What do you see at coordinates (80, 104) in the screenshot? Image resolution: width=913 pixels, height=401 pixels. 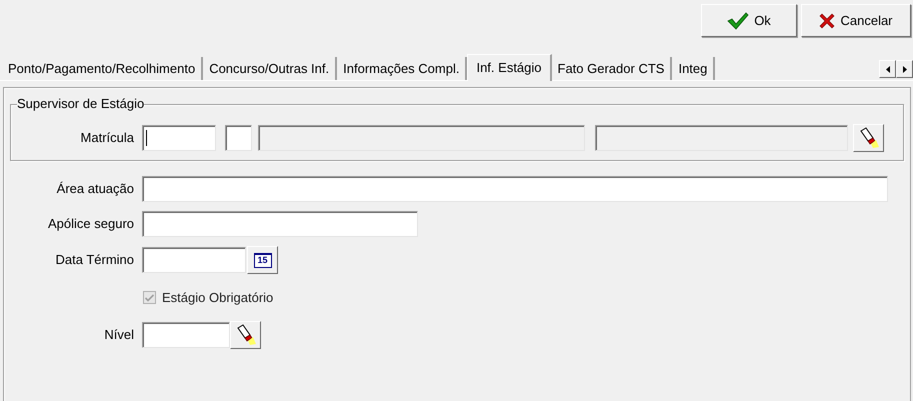 I see `group-title: Supervisor de Estágio` at bounding box center [80, 104].